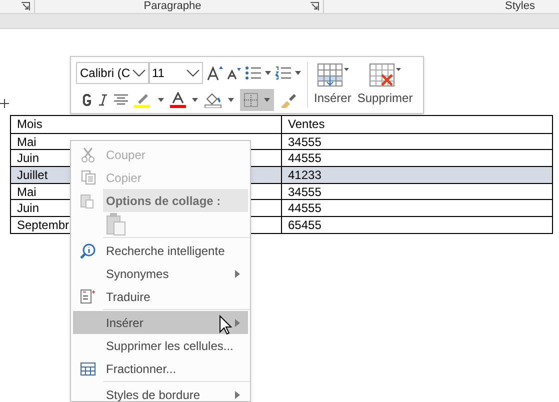 The width and height of the screenshot is (559, 402). What do you see at coordinates (215, 73) in the screenshot?
I see `grow-font-icon` at bounding box center [215, 73].